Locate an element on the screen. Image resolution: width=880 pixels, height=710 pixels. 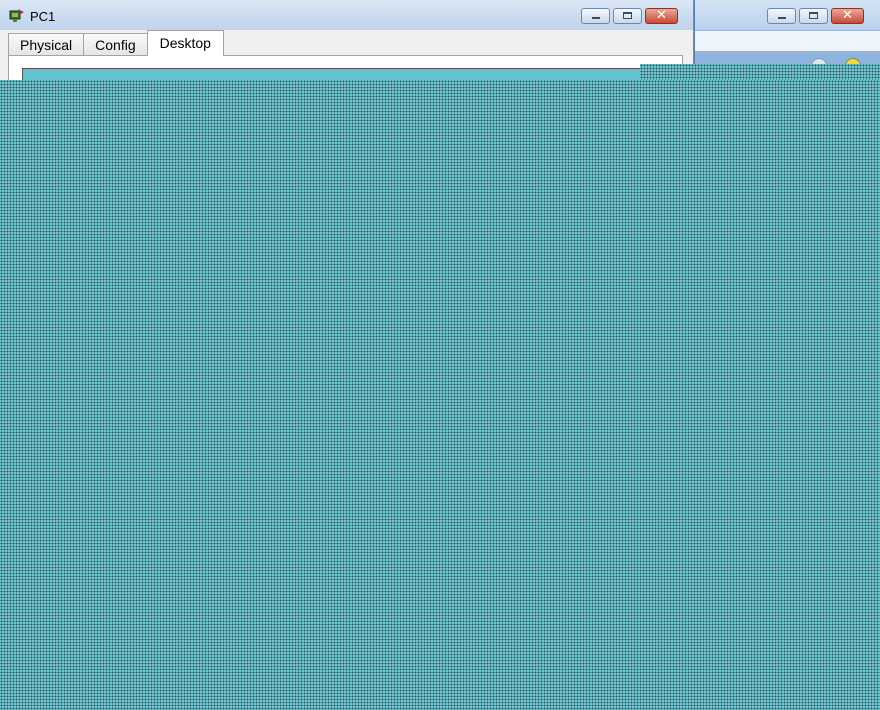
pc1-window-titlebar: PC1 ✕ is located at coordinates (346, 15).